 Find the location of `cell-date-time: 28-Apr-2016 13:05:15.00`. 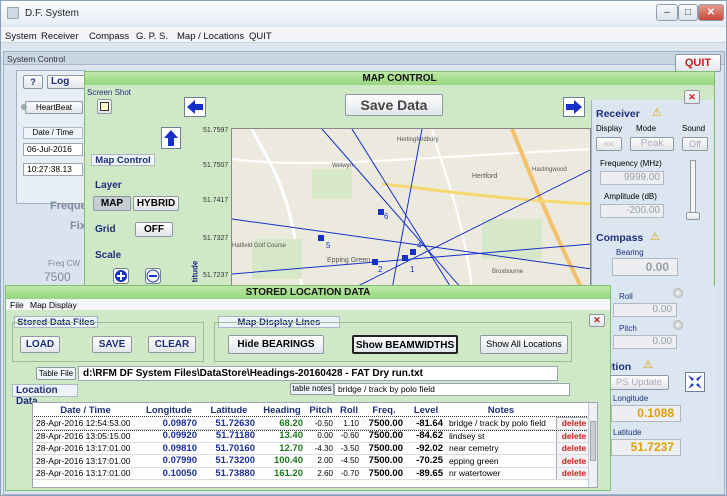

cell-date-time: 28-Apr-2016 13:05:15.00 is located at coordinates (85, 436).